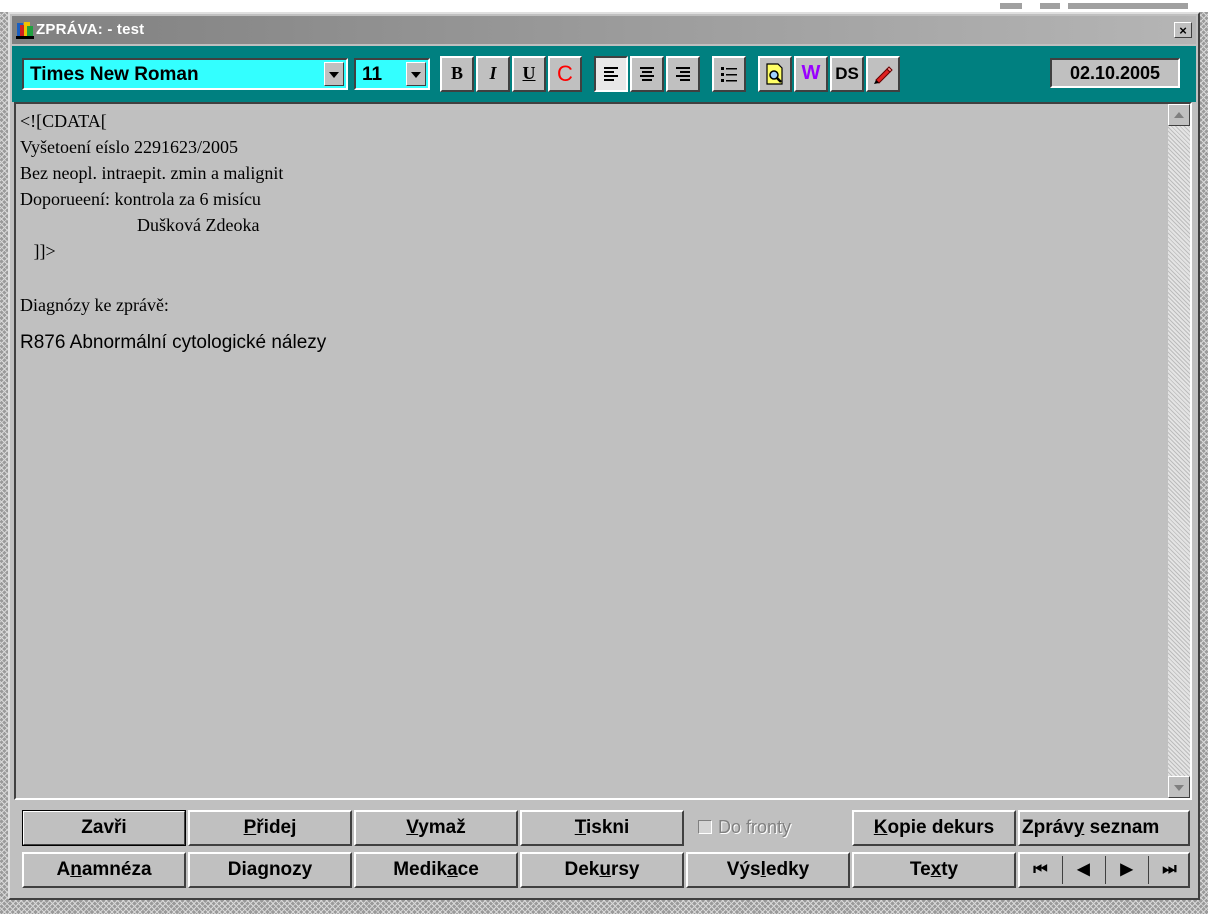  I want to click on copy-dekurs-button: Kopie dekurs, so click(934, 828).